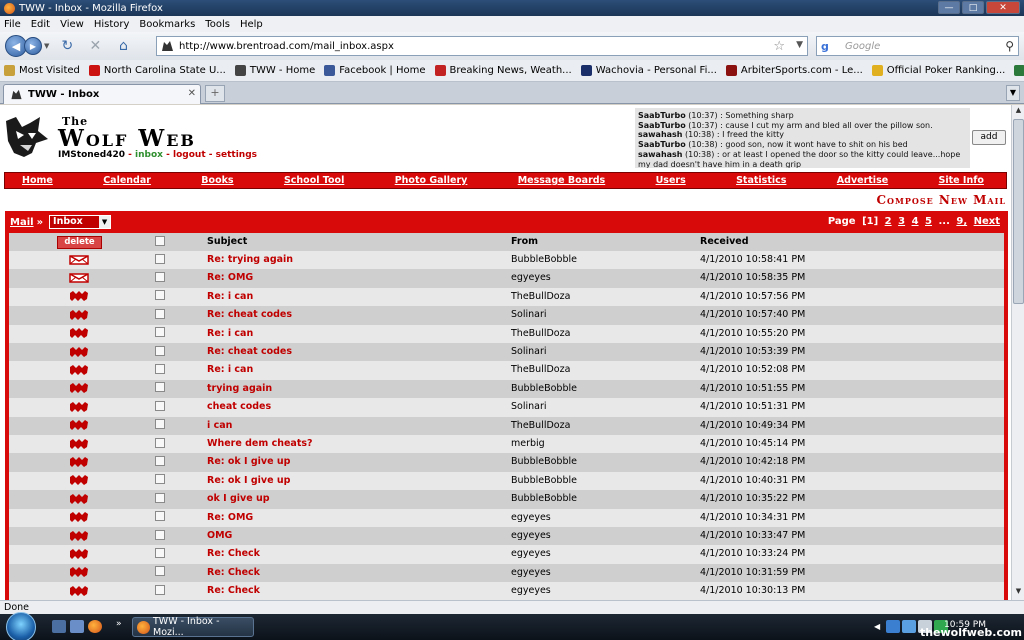 Image resolution: width=1024 pixels, height=640 pixels. What do you see at coordinates (95, 46) in the screenshot?
I see `stop-button: ✕` at bounding box center [95, 46].